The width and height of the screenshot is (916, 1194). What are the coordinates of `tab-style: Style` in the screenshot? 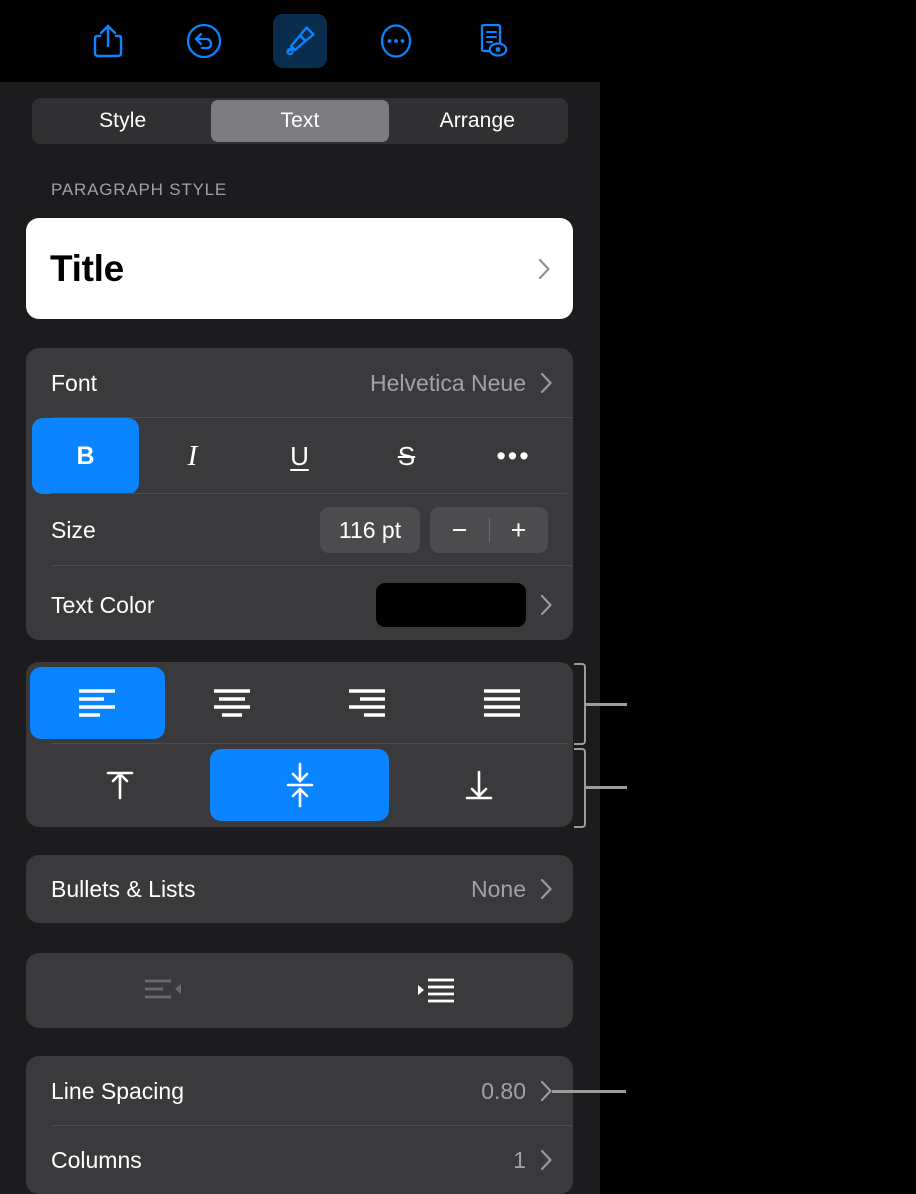 It's located at (122, 121).